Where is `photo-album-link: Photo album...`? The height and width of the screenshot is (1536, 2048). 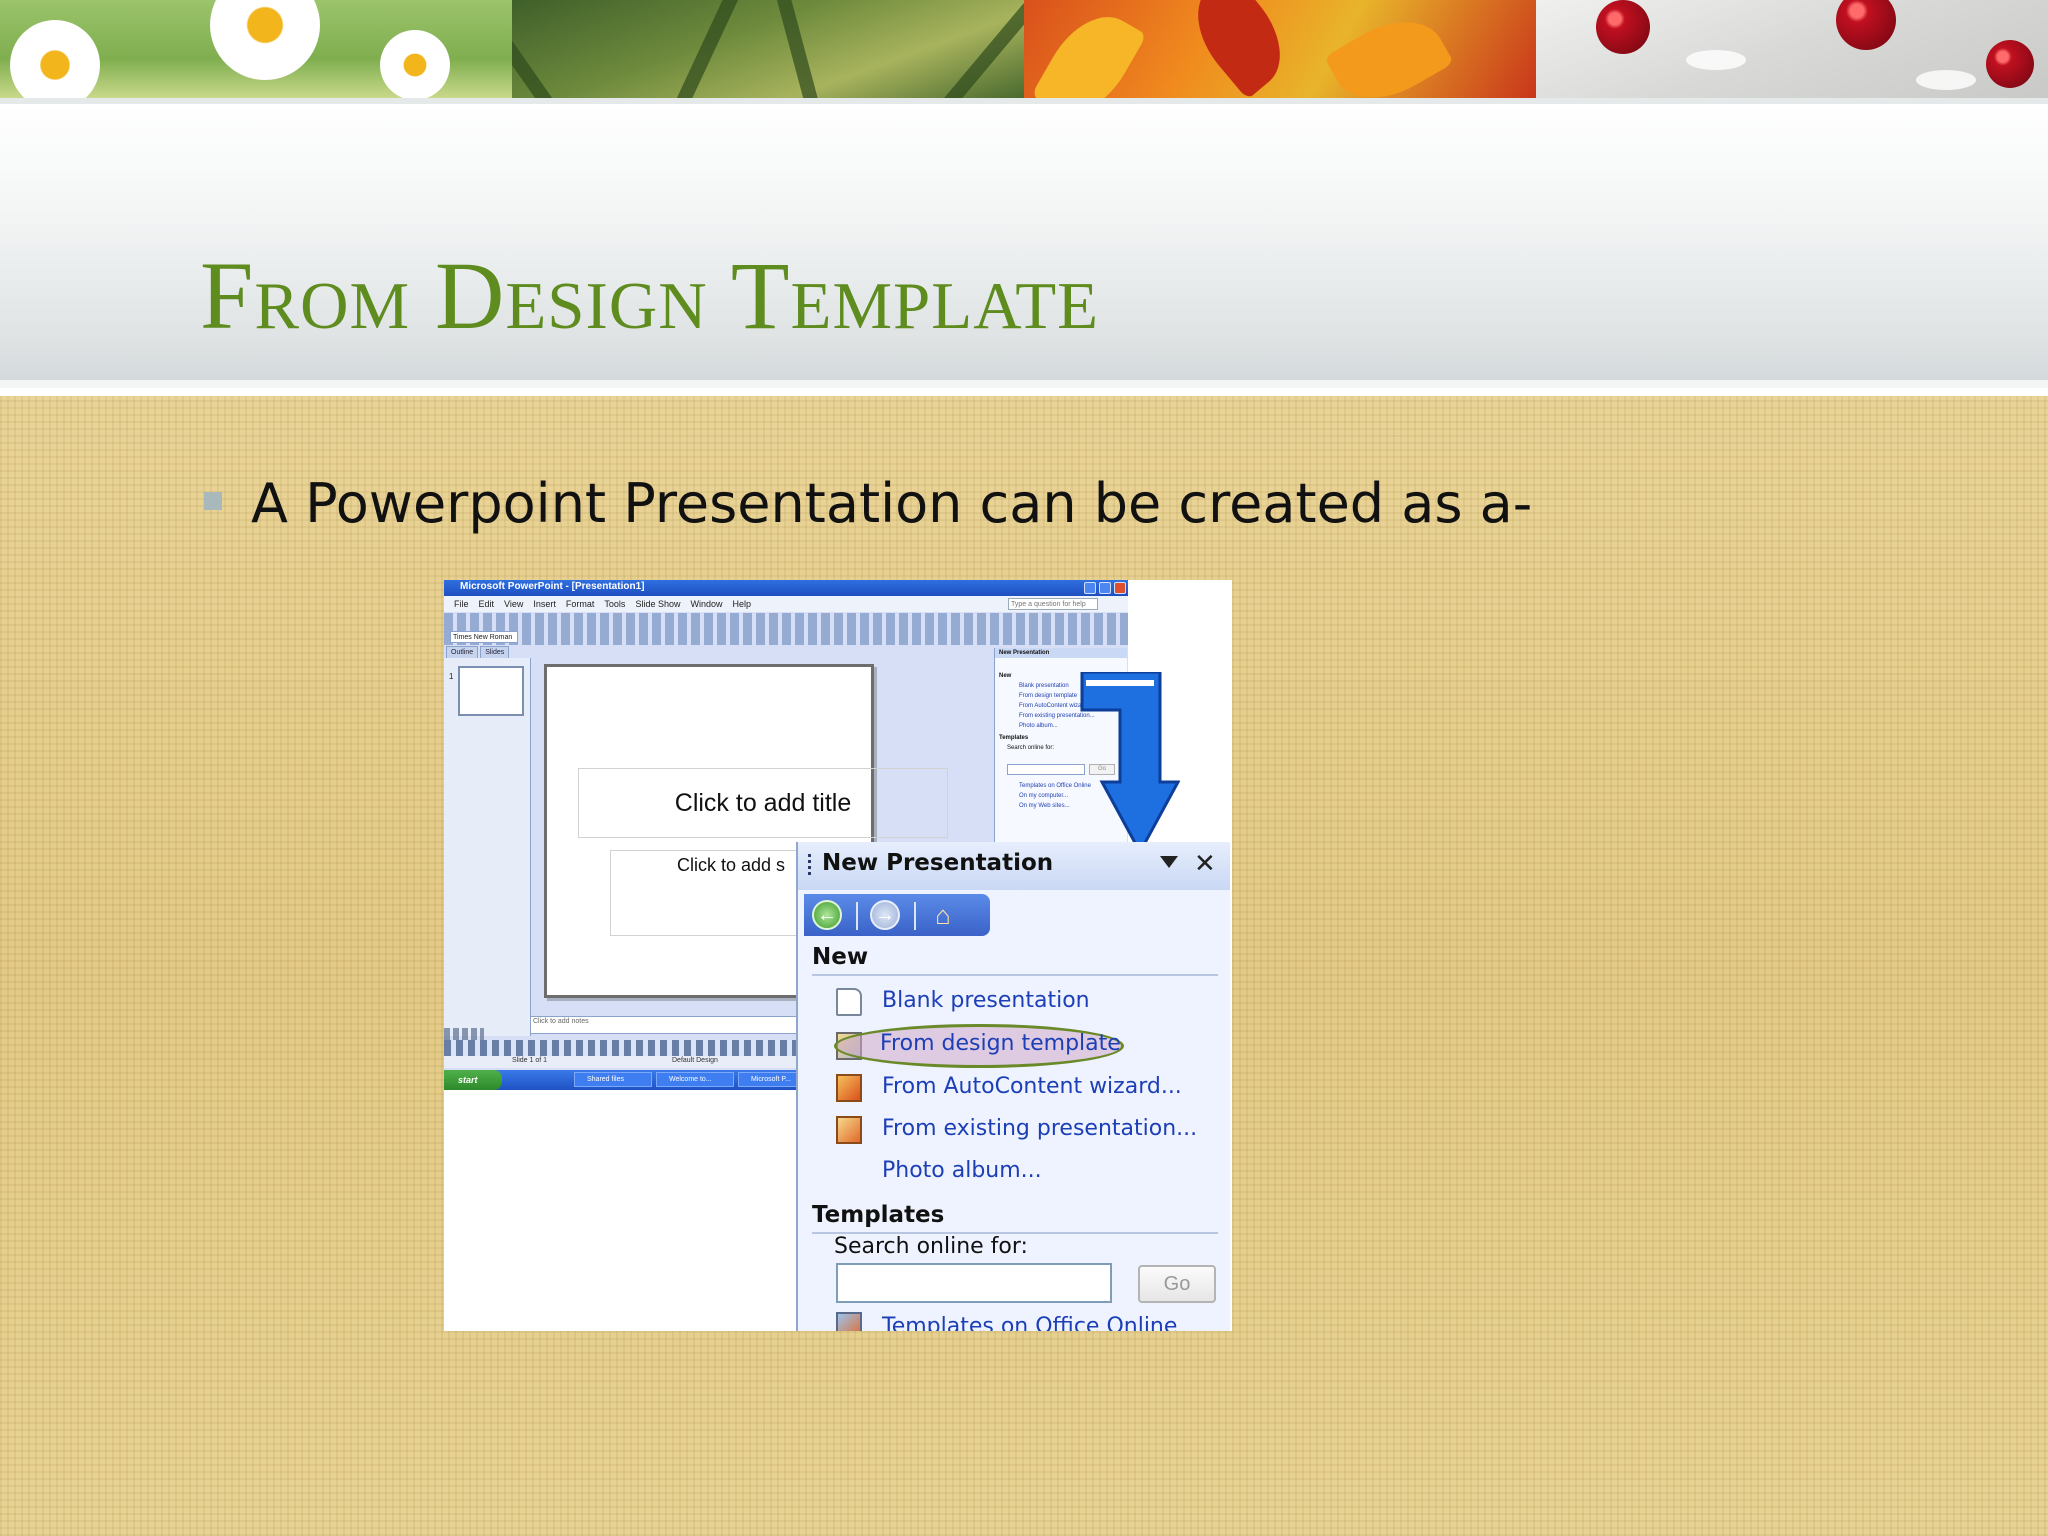 photo-album-link: Photo album... is located at coordinates (962, 1170).